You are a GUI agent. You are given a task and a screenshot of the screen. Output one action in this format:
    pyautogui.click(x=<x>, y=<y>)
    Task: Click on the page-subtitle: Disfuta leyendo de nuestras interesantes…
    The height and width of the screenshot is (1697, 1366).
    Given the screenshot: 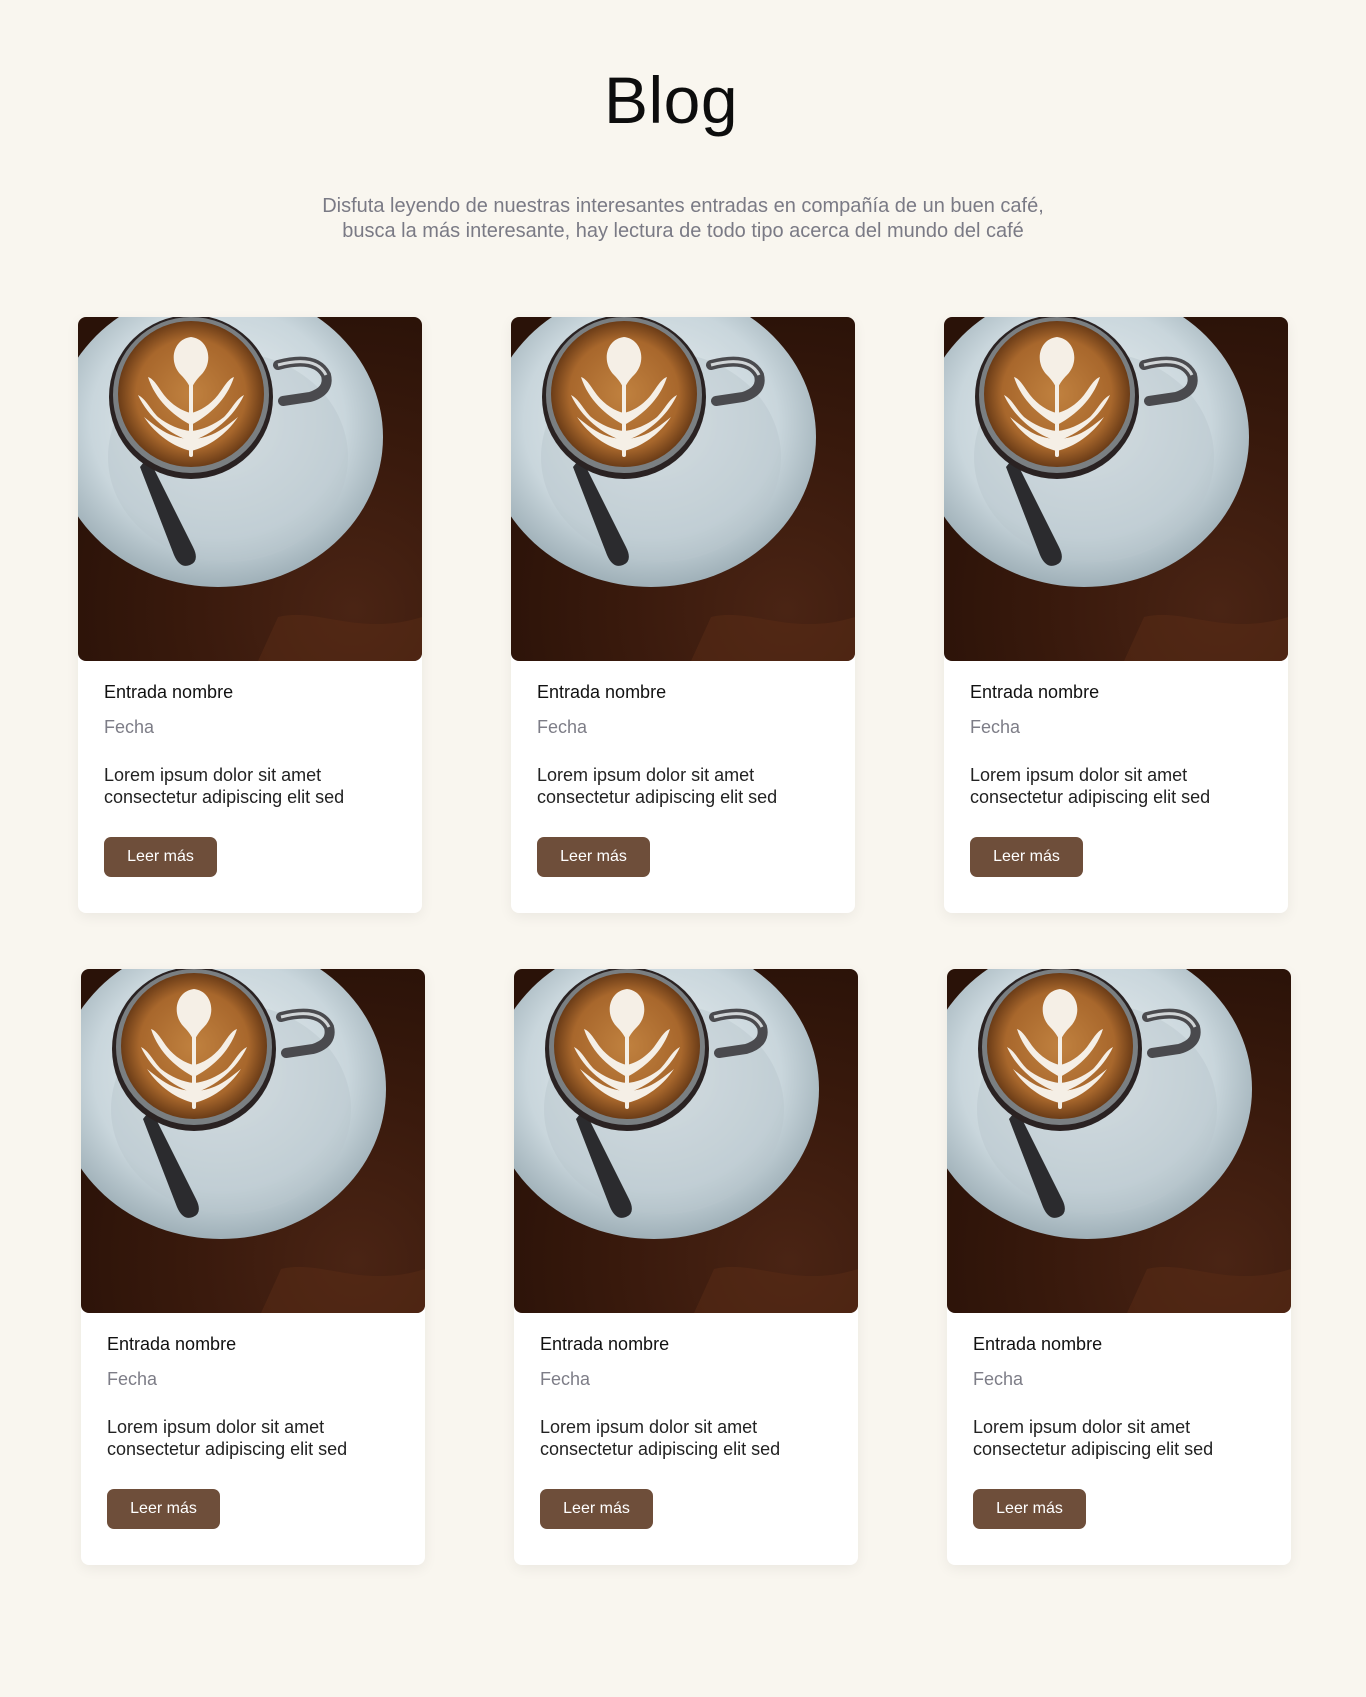 What is the action you would take?
    pyautogui.click(x=683, y=219)
    